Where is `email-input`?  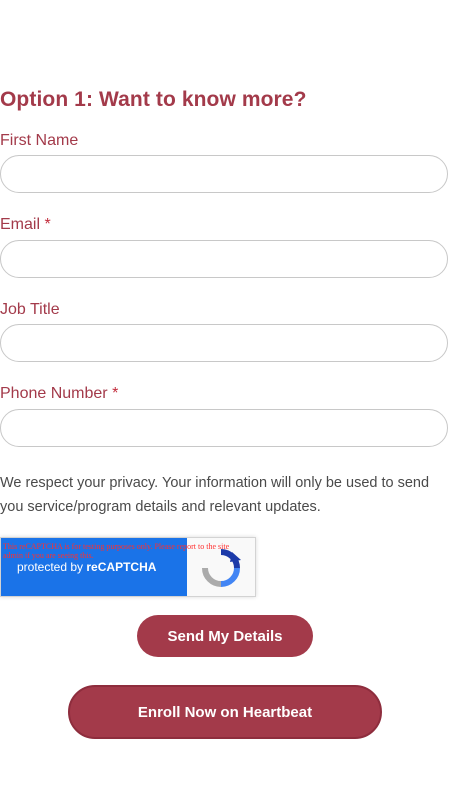
email-input is located at coordinates (224, 259).